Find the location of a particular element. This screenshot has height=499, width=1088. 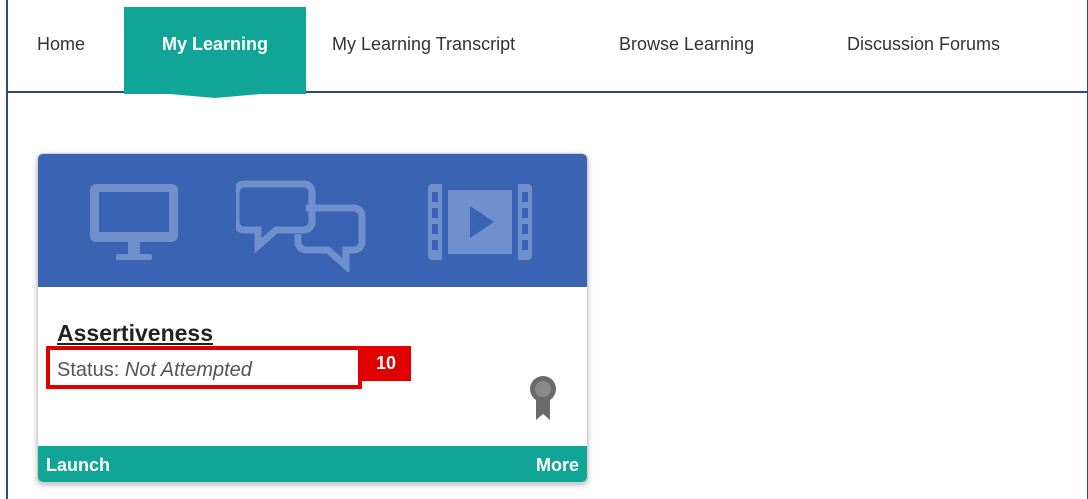

course-title: Assertiveness is located at coordinates (135, 333).